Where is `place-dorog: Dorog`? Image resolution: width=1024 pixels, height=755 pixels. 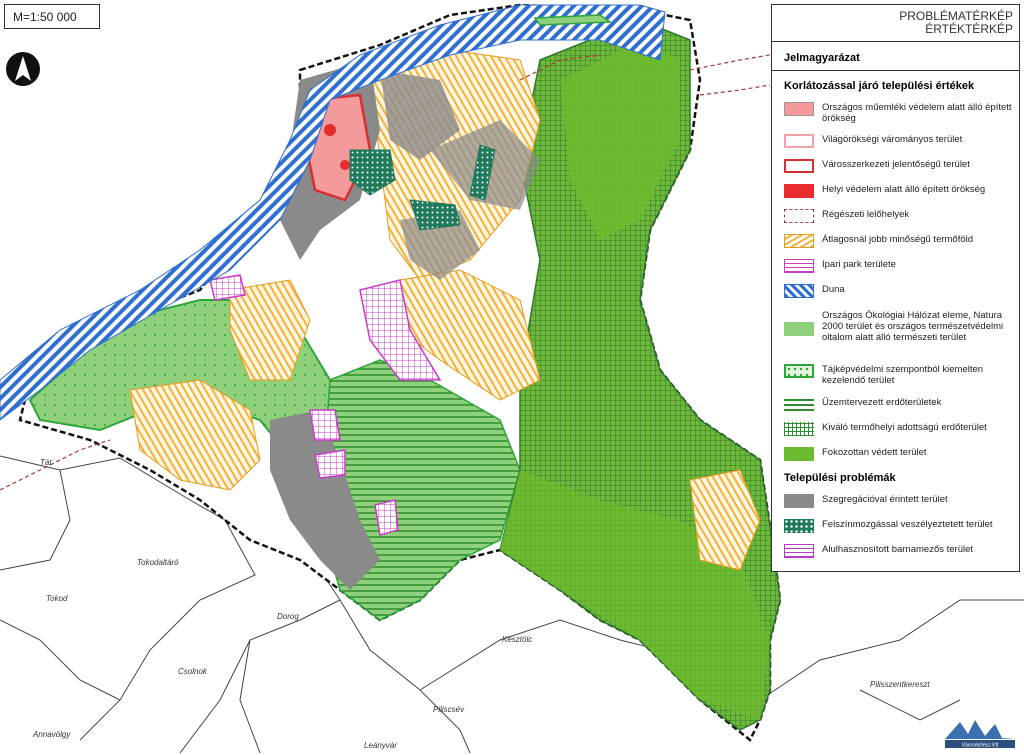
place-dorog: Dorog is located at coordinates (288, 616).